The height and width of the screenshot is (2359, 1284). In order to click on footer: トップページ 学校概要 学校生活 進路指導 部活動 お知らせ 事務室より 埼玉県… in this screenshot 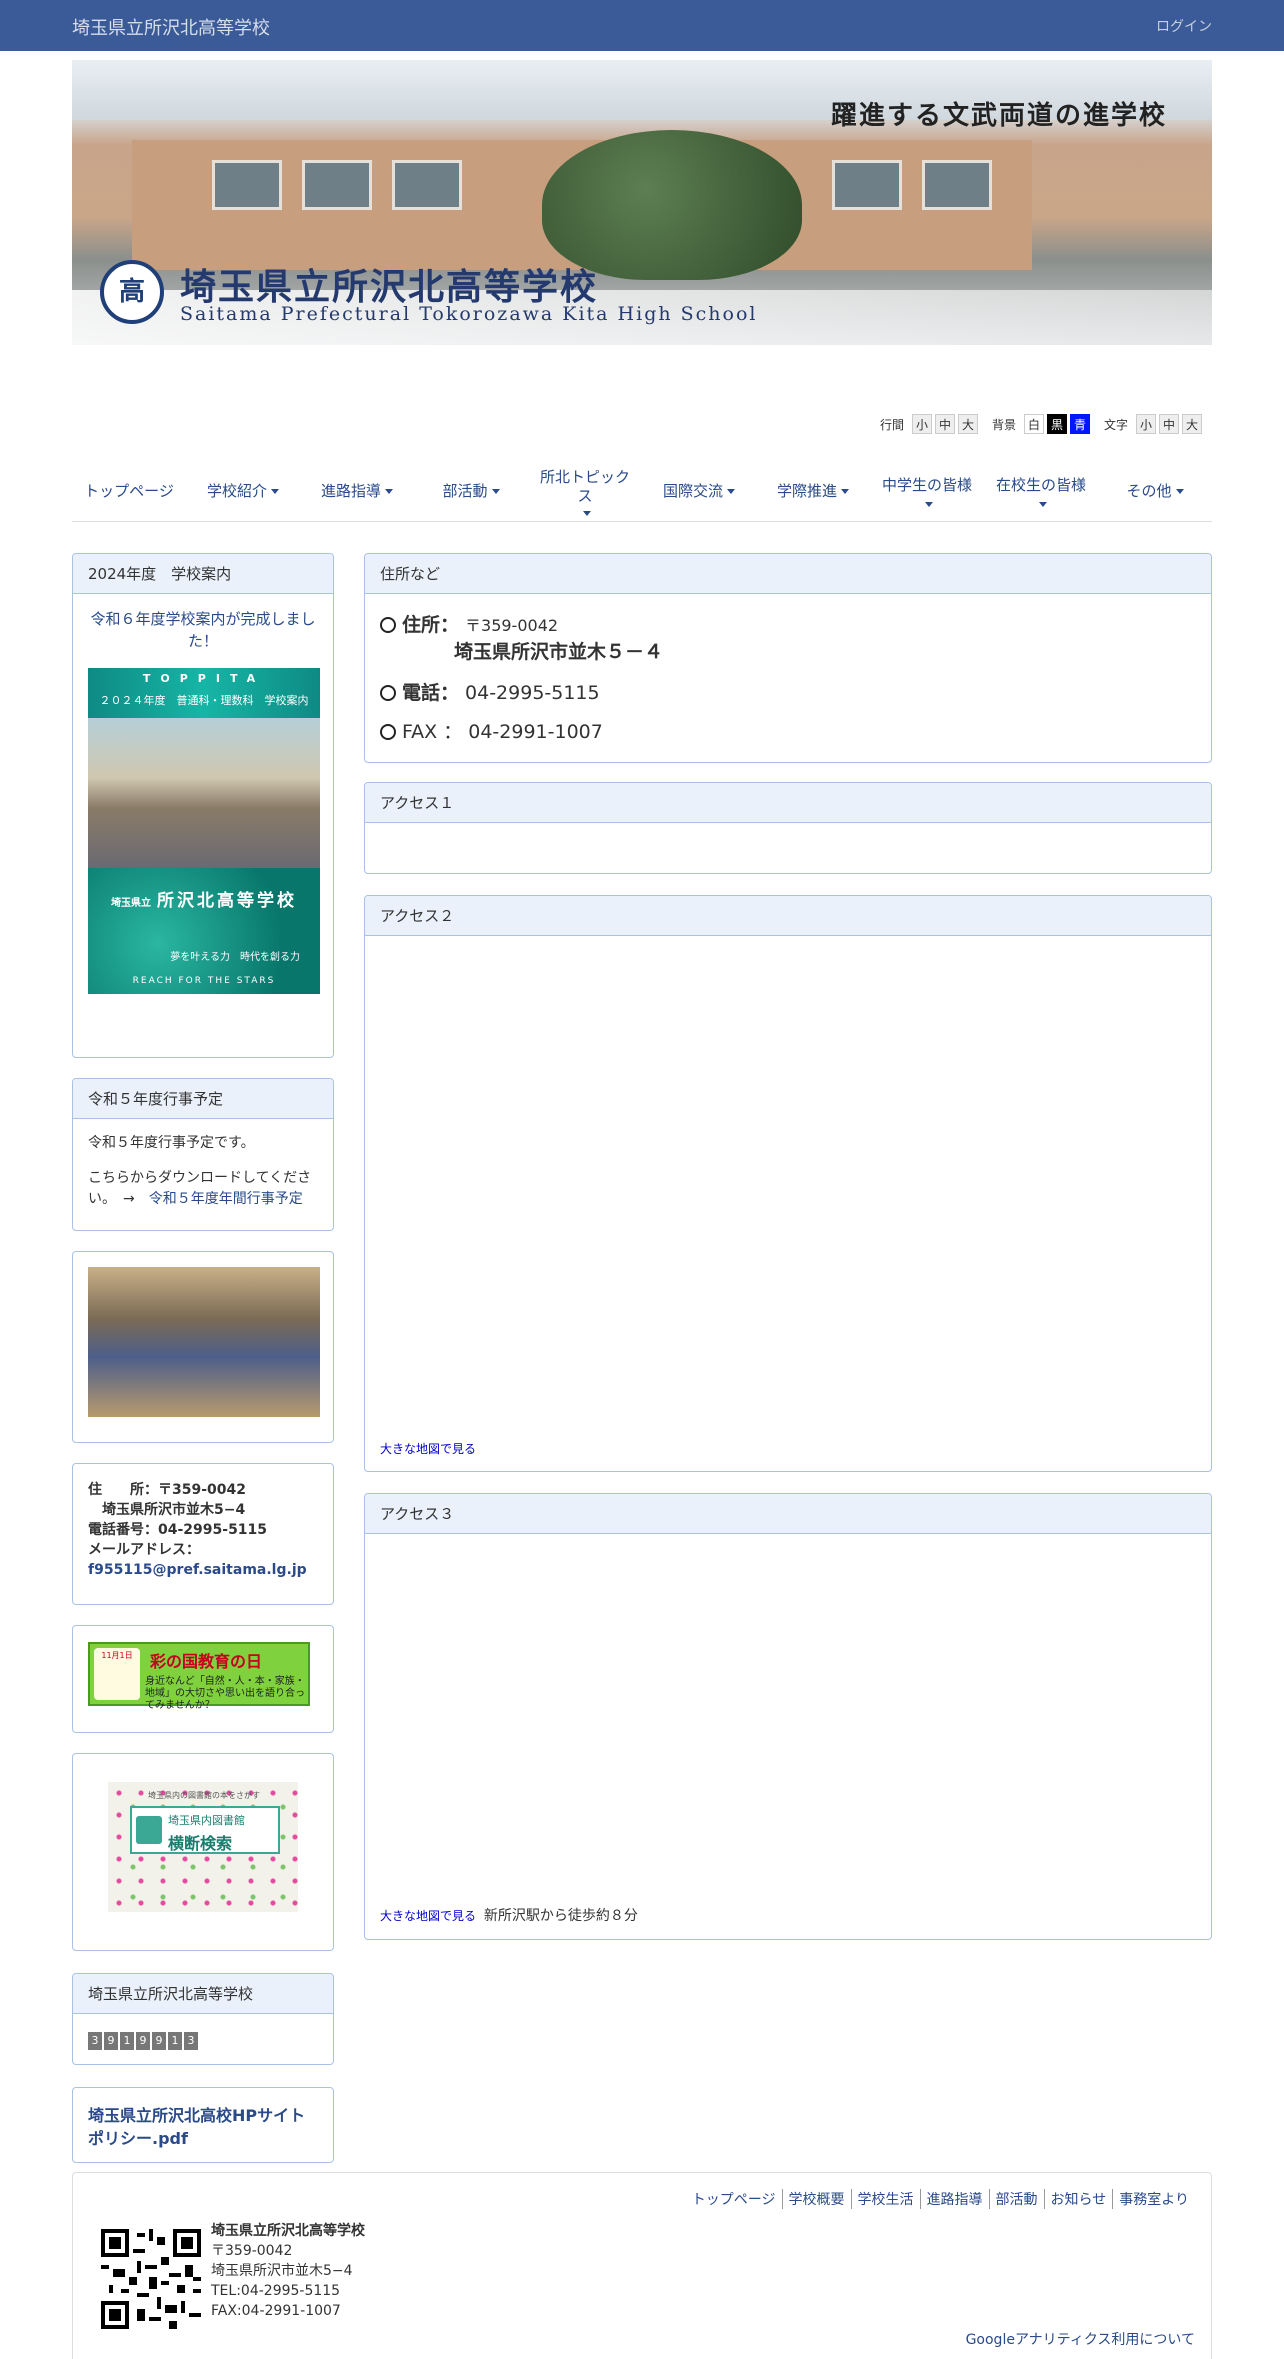, I will do `click(642, 2265)`.